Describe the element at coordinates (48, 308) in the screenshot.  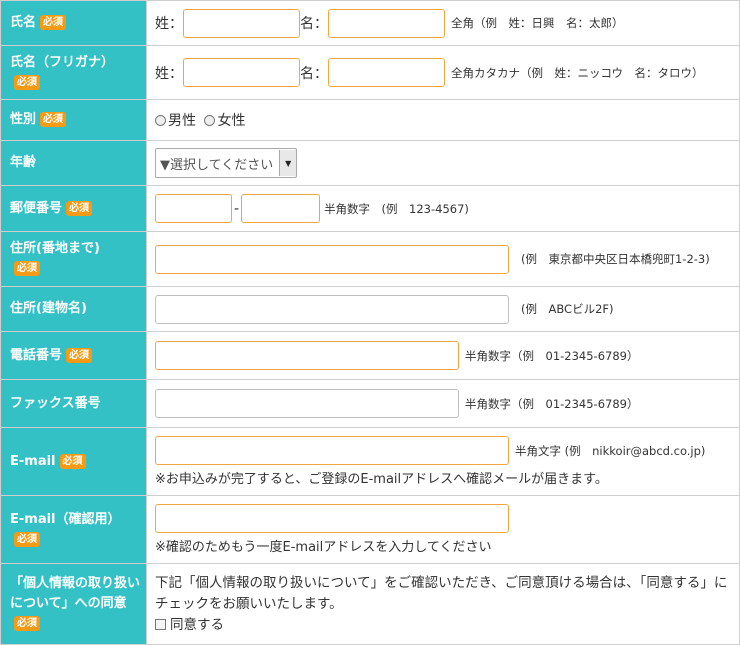
I see `label-text: 住所(建物名)` at that location.